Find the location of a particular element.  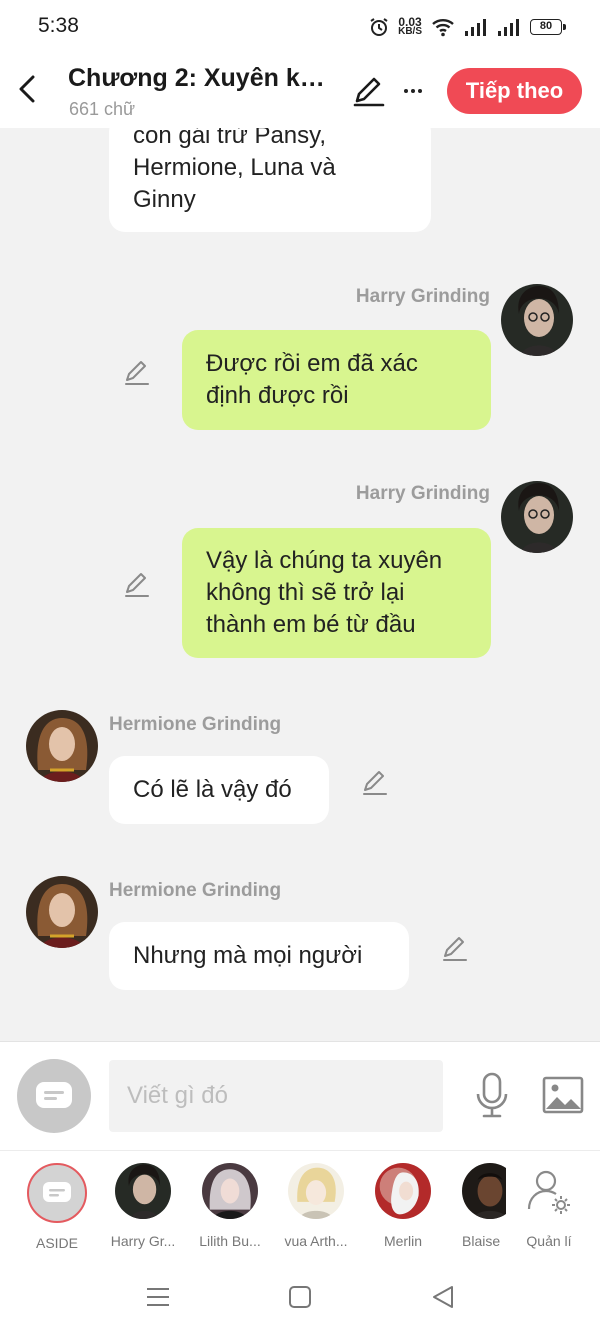

character-label: Blaise is located at coordinates (481, 1241).